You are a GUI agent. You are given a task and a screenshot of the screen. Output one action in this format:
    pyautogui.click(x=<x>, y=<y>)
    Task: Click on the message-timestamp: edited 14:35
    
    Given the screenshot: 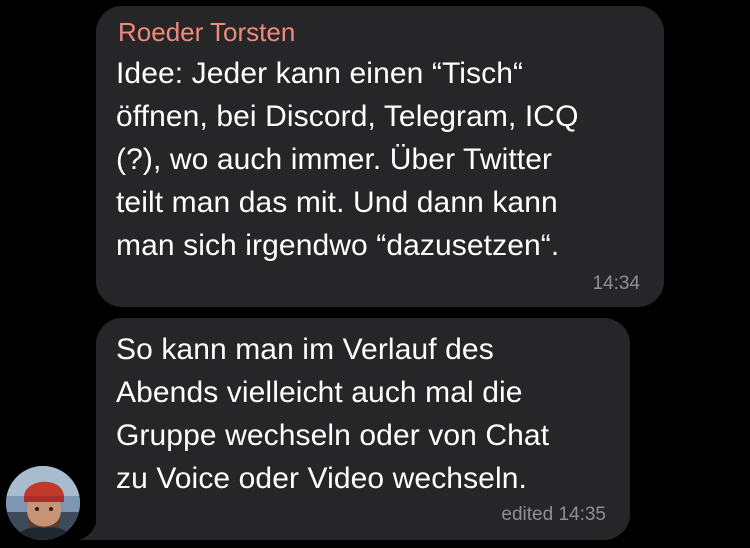 What is the action you would take?
    pyautogui.click(x=553, y=514)
    